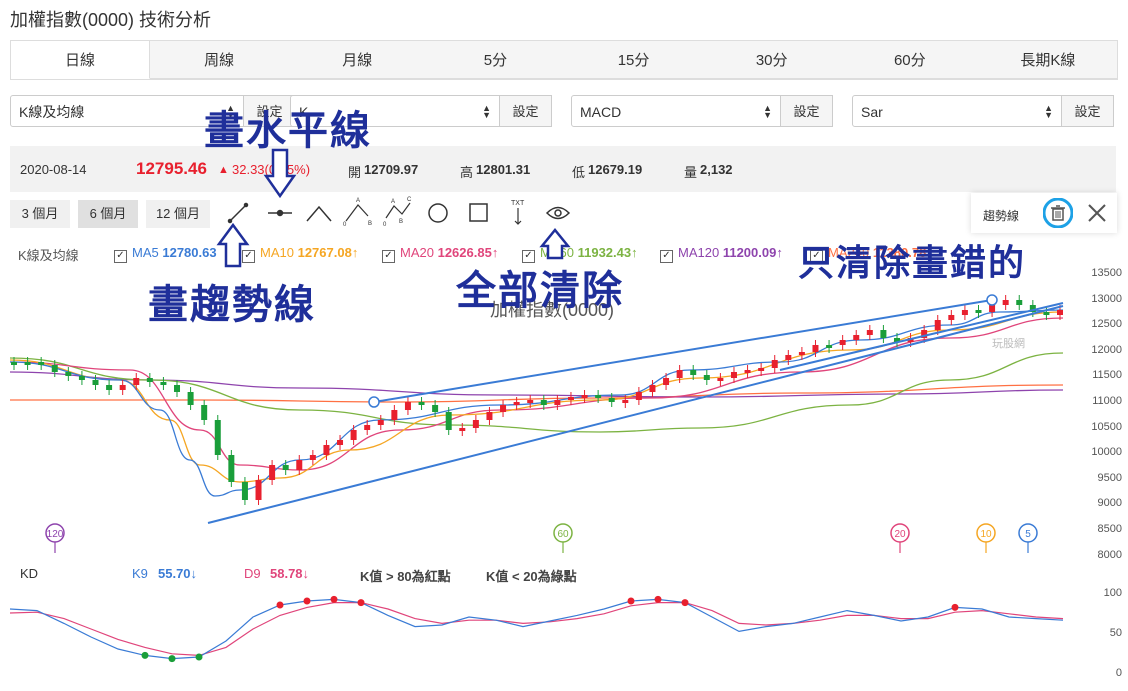  Describe the element at coordinates (1008, 344) in the screenshot. I see `logo: 玩股網` at that location.